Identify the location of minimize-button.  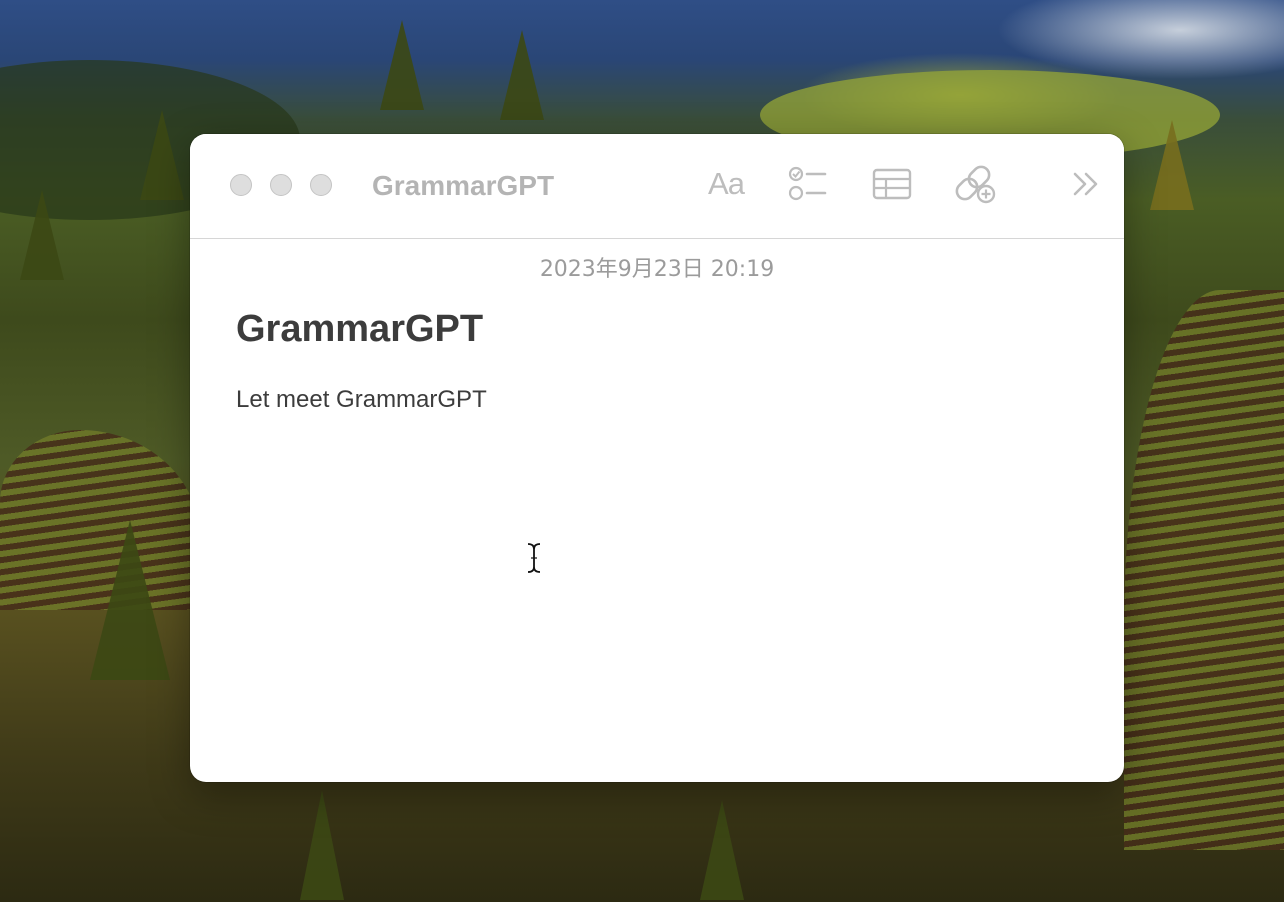
(281, 185).